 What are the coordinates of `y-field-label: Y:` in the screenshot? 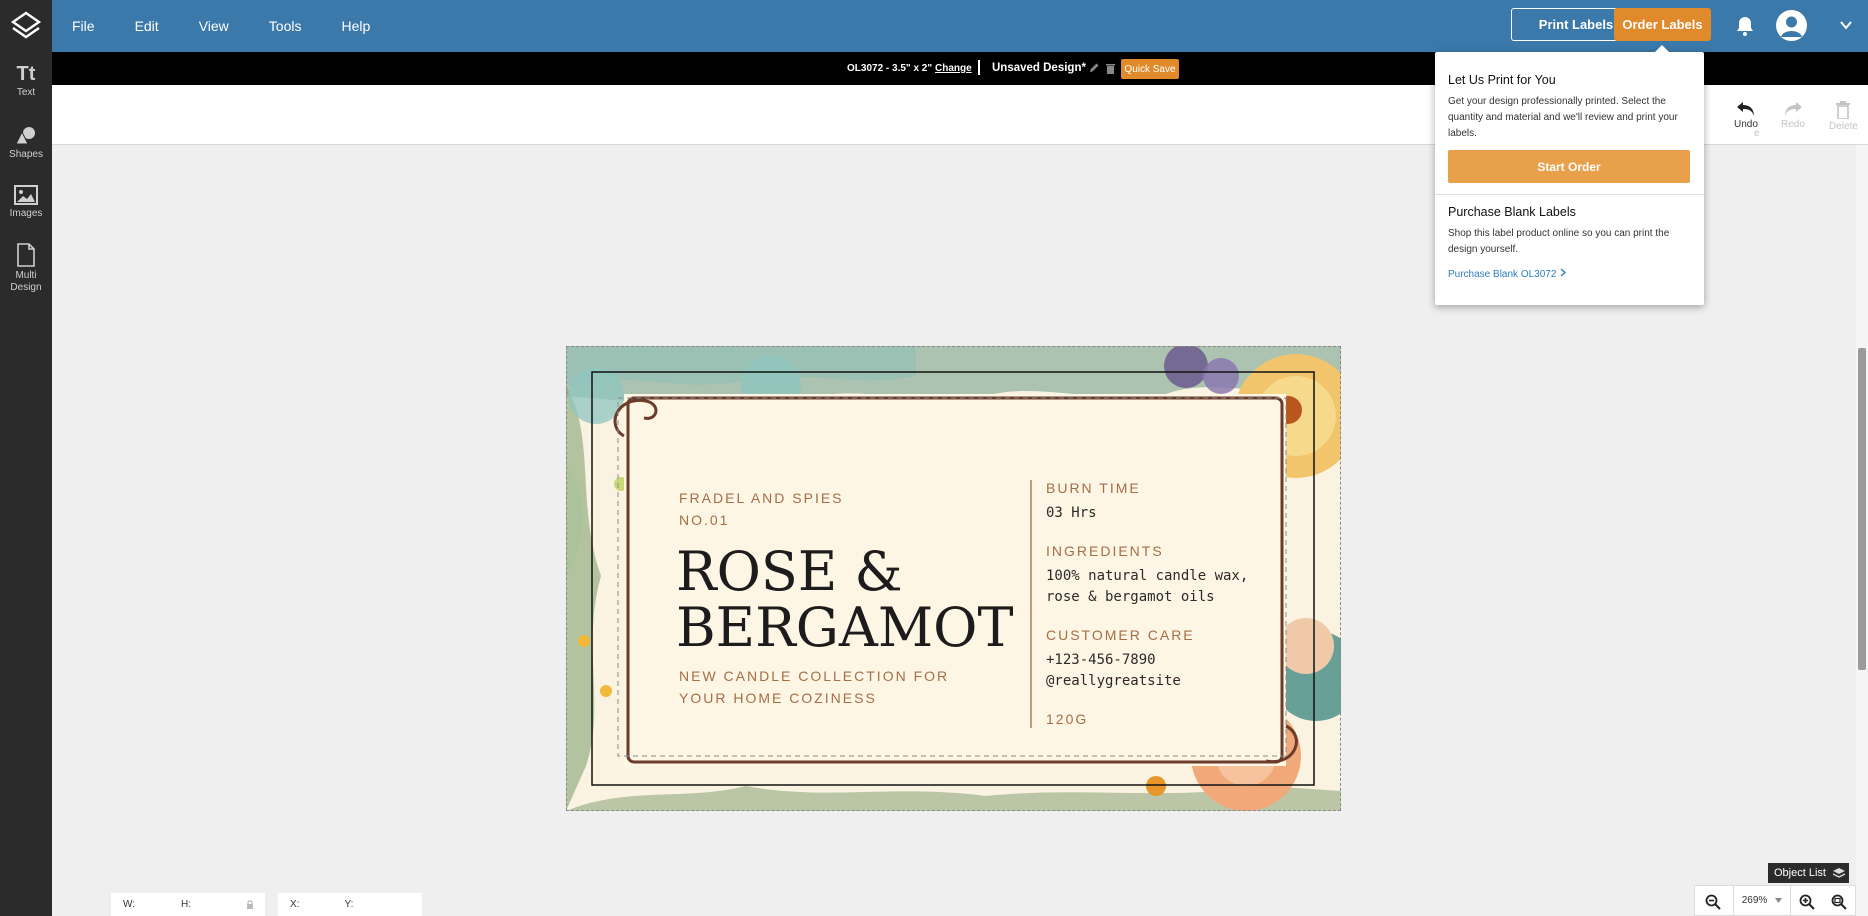 It's located at (349, 904).